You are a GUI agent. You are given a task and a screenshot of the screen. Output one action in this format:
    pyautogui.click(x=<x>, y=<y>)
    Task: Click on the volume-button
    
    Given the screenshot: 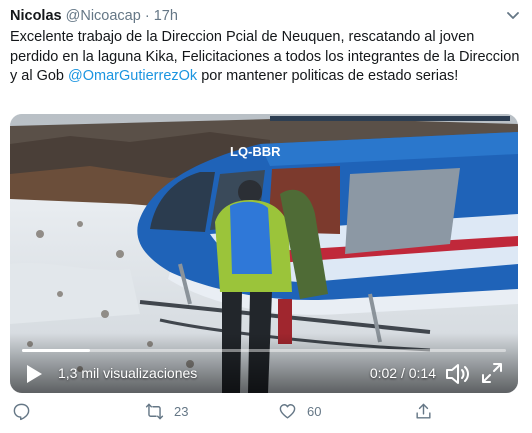 What is the action you would take?
    pyautogui.click(x=457, y=374)
    